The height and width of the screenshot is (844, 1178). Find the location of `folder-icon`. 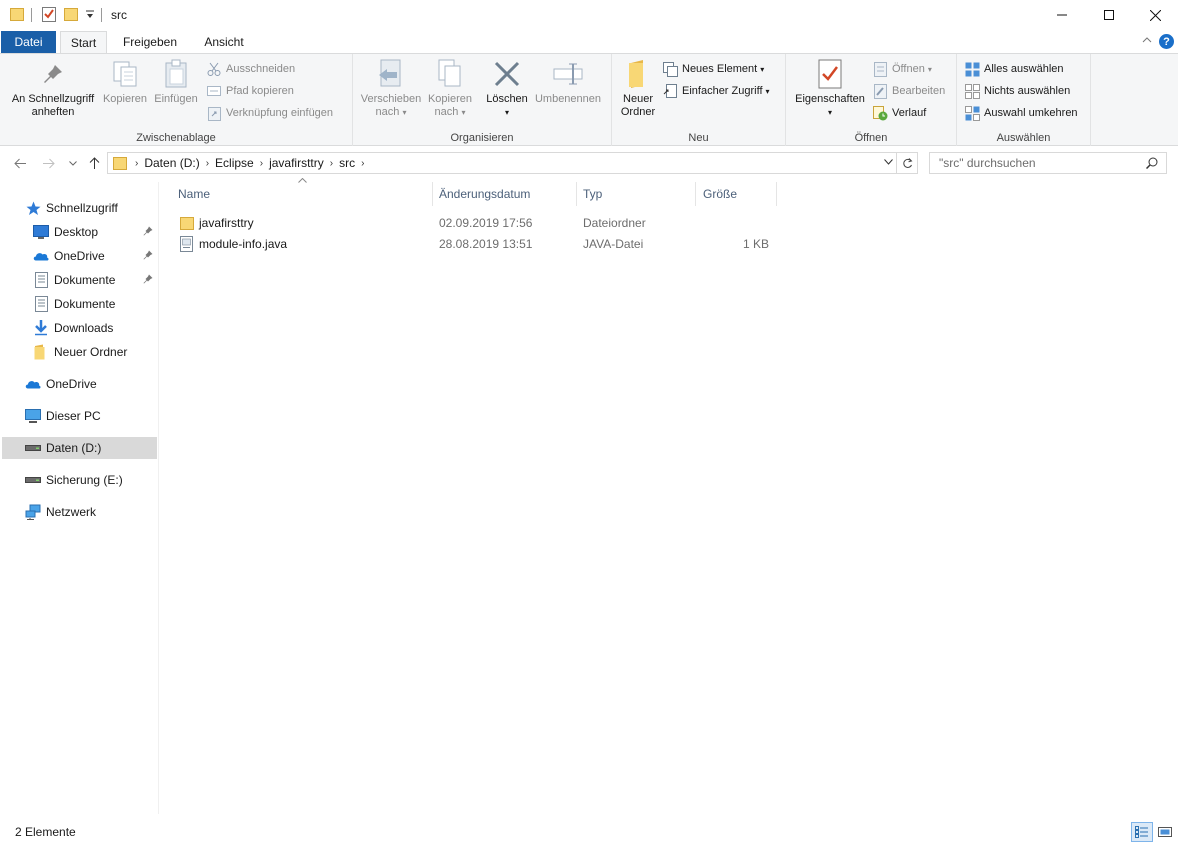

folder-icon is located at coordinates (120, 163).